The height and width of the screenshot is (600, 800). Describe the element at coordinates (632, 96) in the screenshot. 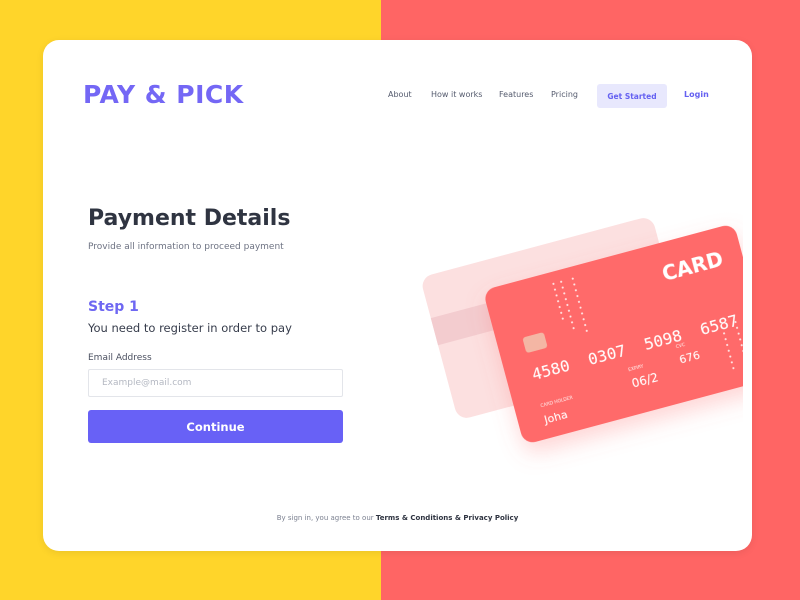

I see `get-started-button: Get Started` at that location.